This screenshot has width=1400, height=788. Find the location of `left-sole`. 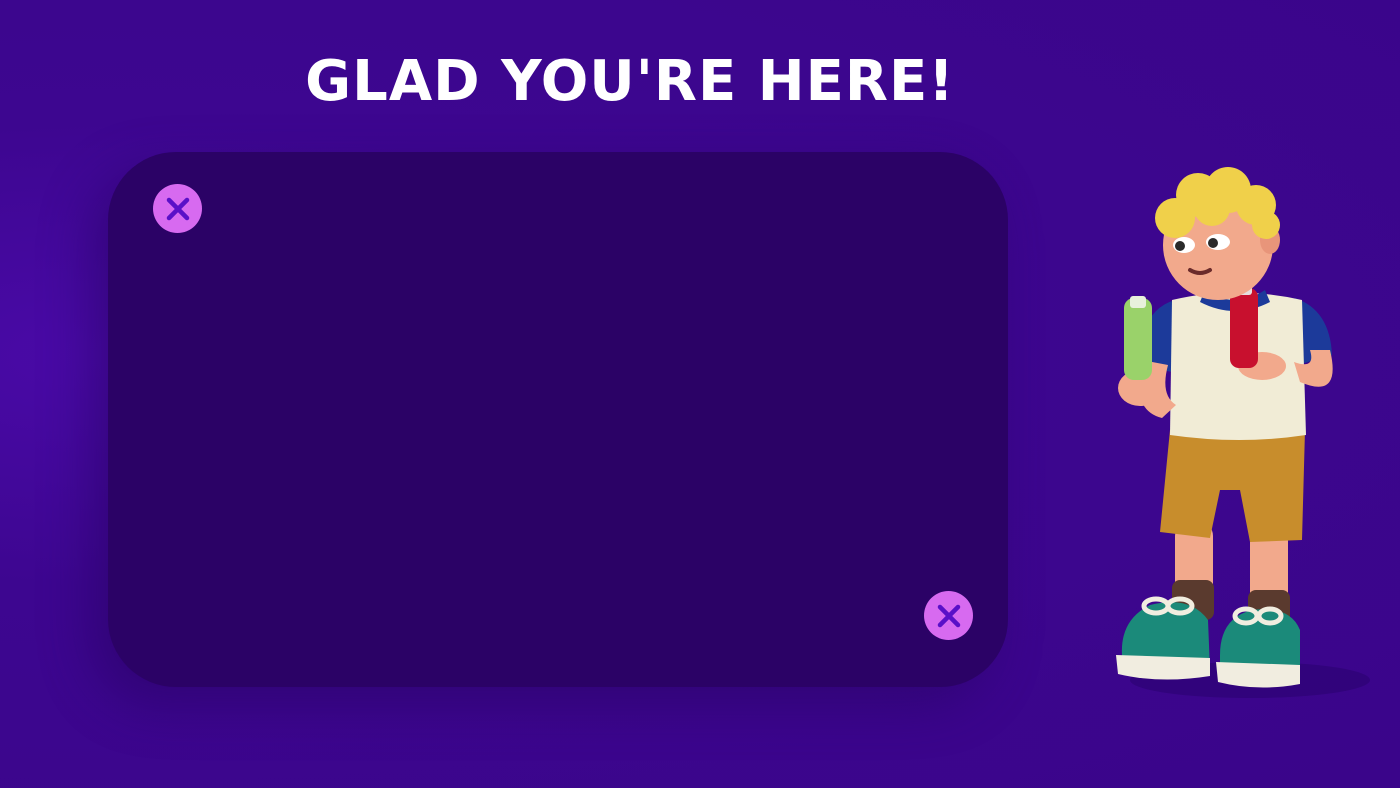

left-sole is located at coordinates (1163, 667).